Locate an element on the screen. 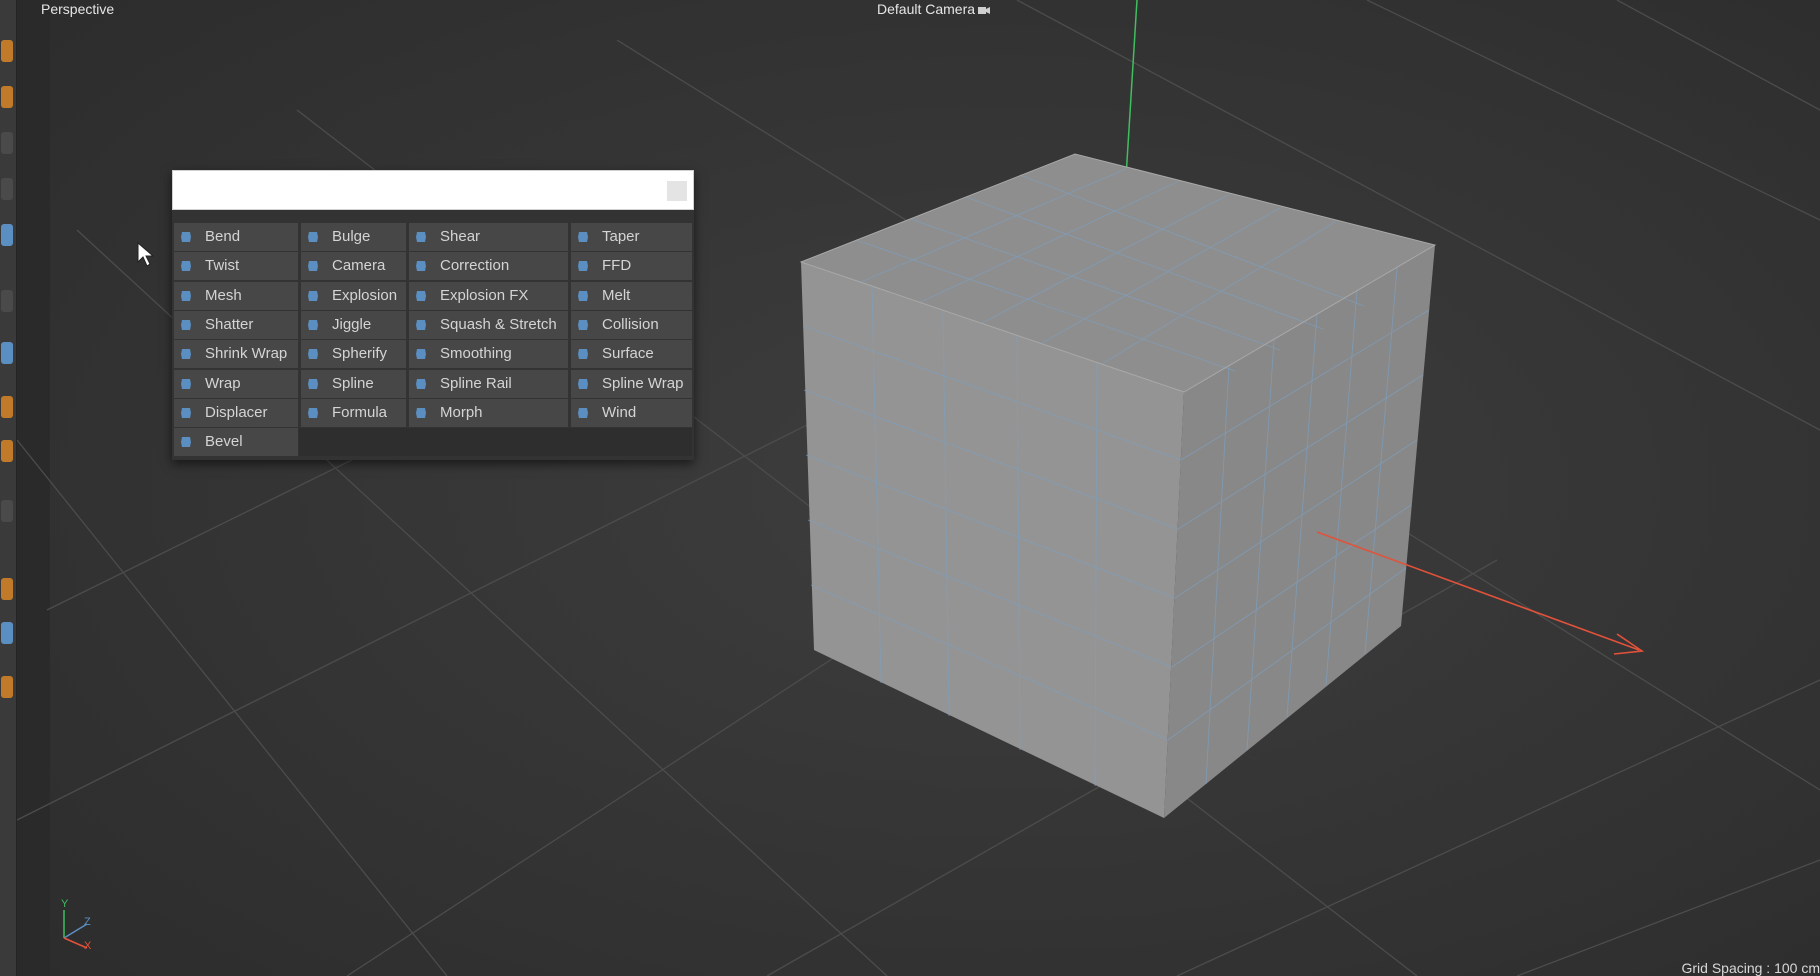 This screenshot has height=976, width=1820. tool-tag-icon is located at coordinates (7, 511).